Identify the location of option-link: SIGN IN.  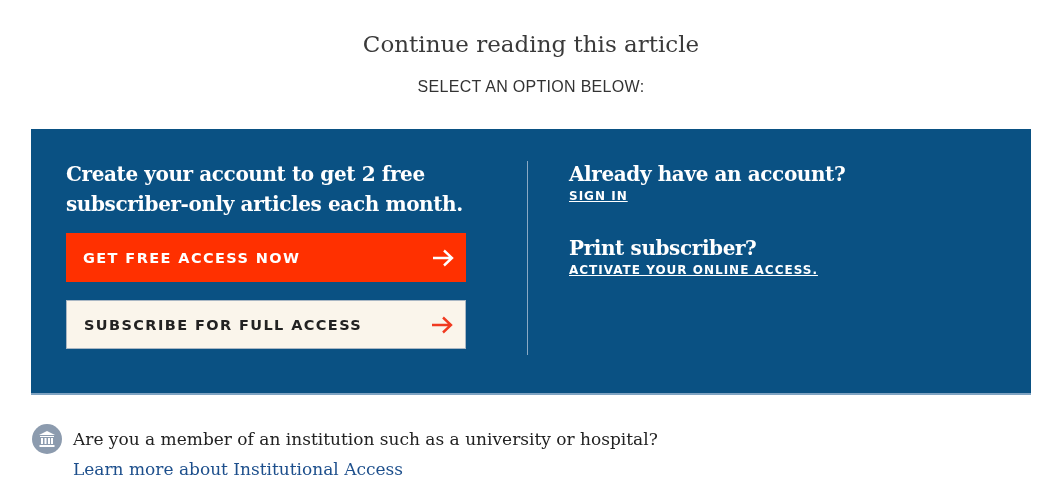
(598, 196).